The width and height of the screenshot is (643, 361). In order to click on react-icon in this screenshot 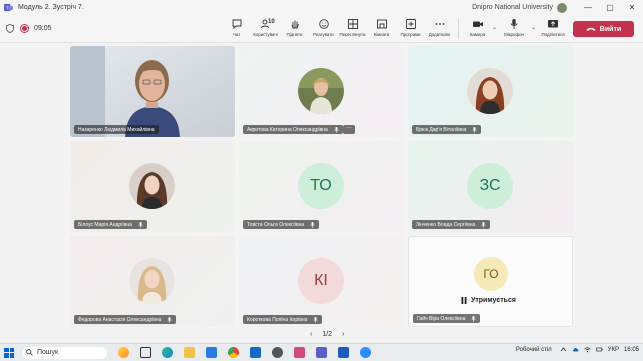, I will do `click(323, 23)`.